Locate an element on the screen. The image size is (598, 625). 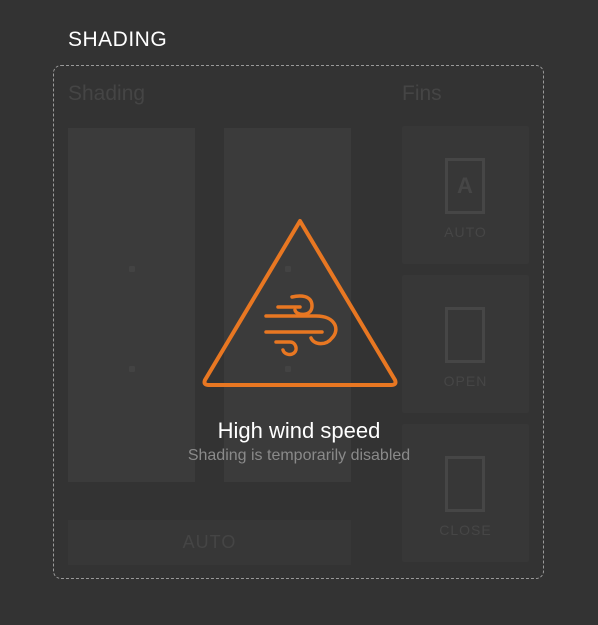
wind-warning-icon is located at coordinates (300, 303).